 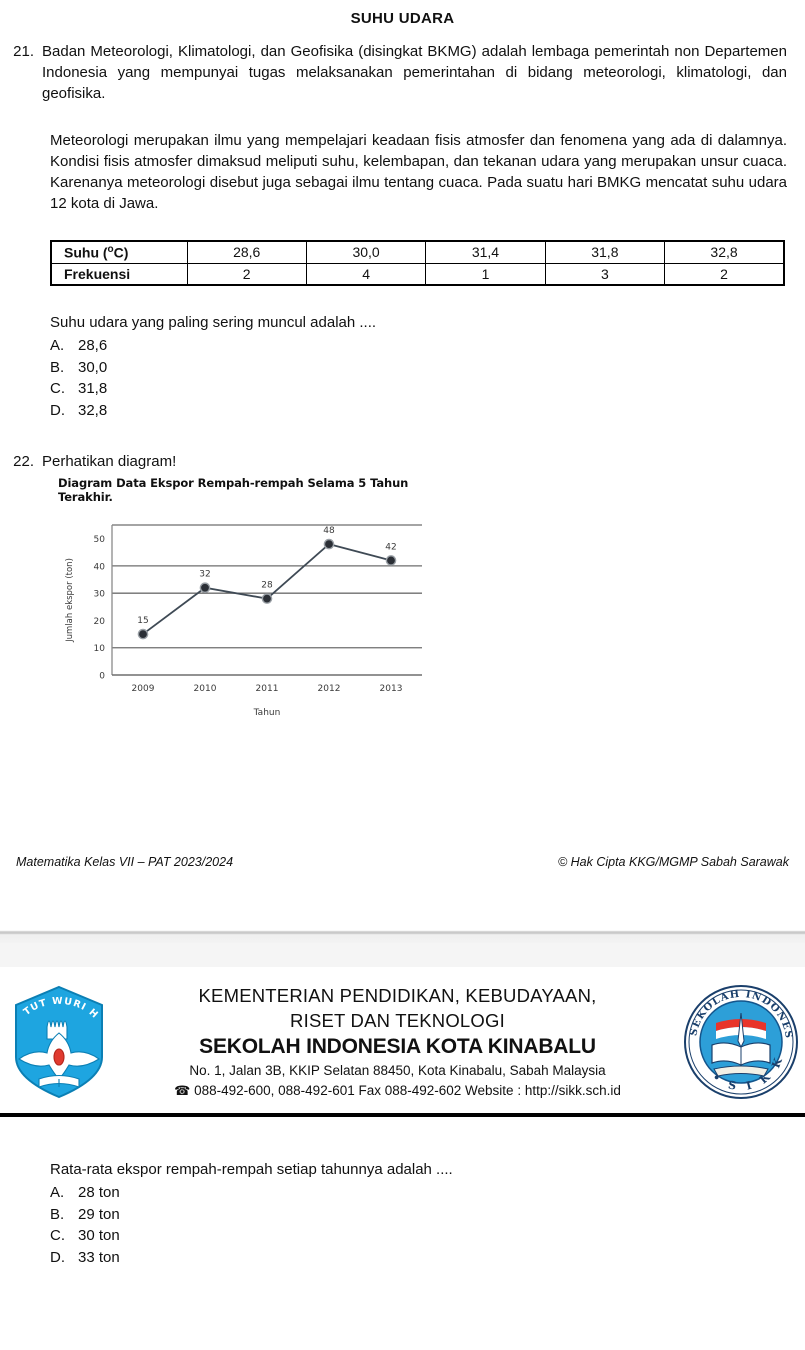 I want to click on data-point: 42, so click(x=391, y=554).